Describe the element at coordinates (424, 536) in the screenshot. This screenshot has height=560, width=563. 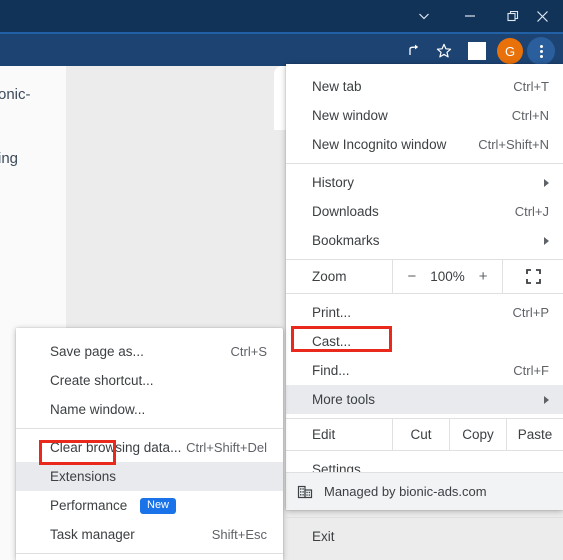
I see `menu-item-exit: Exit` at that location.